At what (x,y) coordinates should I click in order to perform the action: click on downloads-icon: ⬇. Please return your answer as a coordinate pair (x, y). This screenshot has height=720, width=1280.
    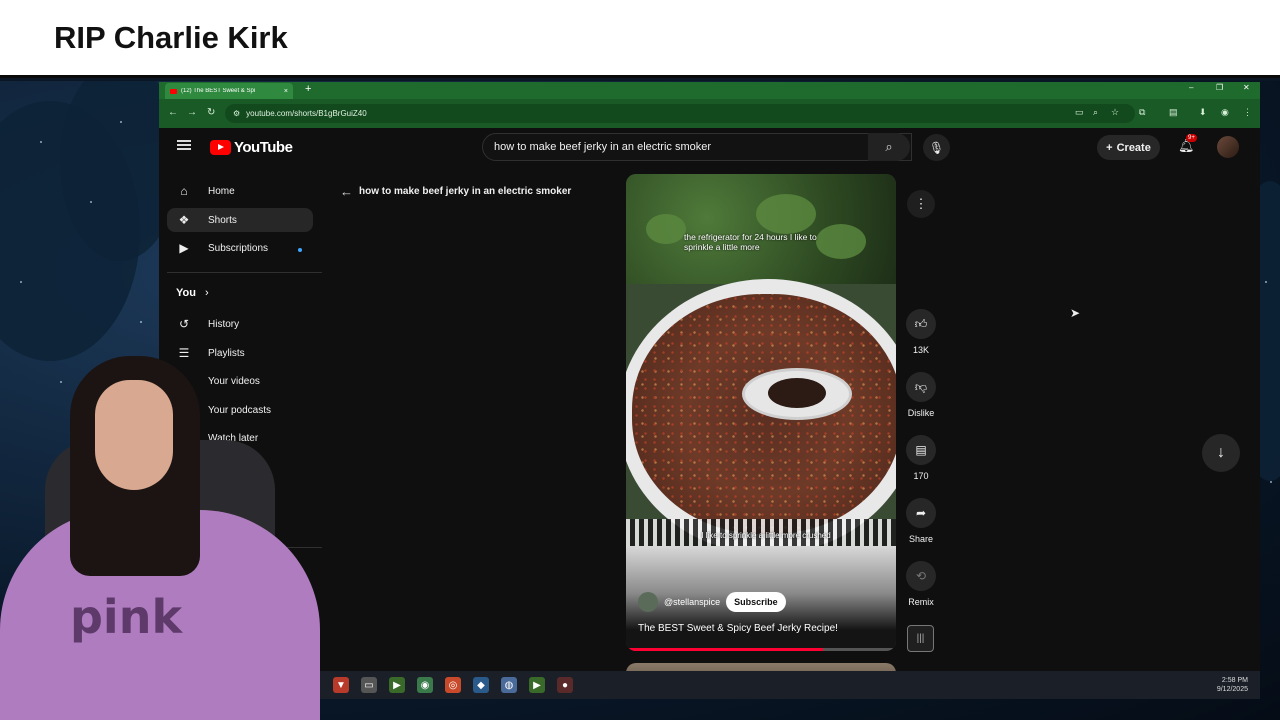
    Looking at the image, I should click on (1203, 112).